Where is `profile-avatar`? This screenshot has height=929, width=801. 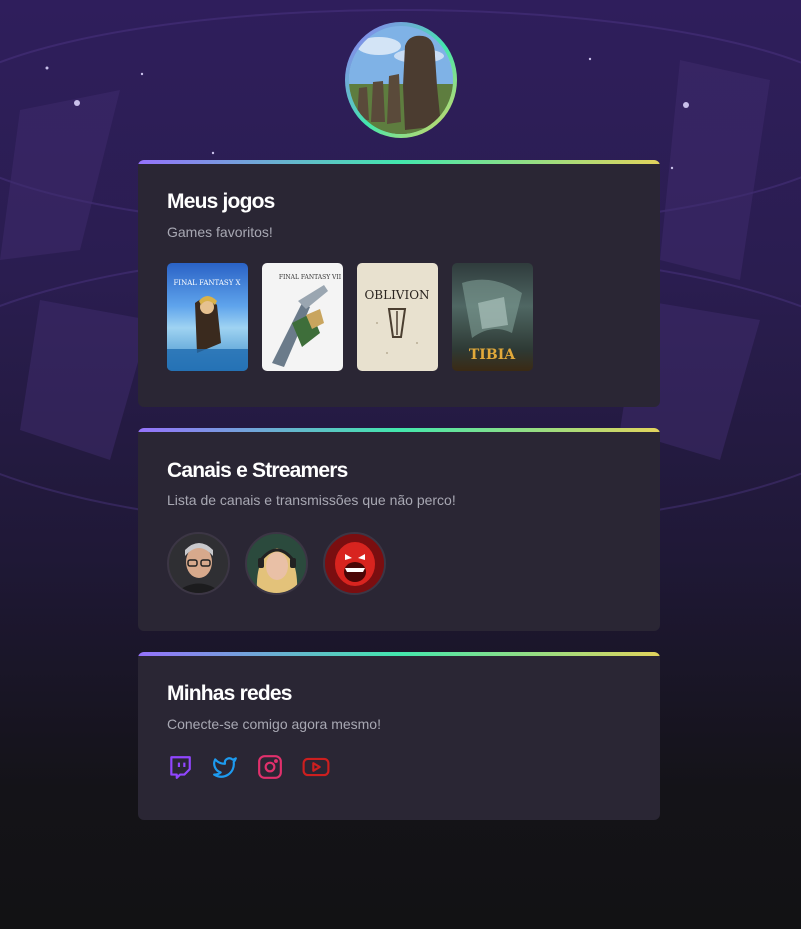
profile-avatar is located at coordinates (401, 80).